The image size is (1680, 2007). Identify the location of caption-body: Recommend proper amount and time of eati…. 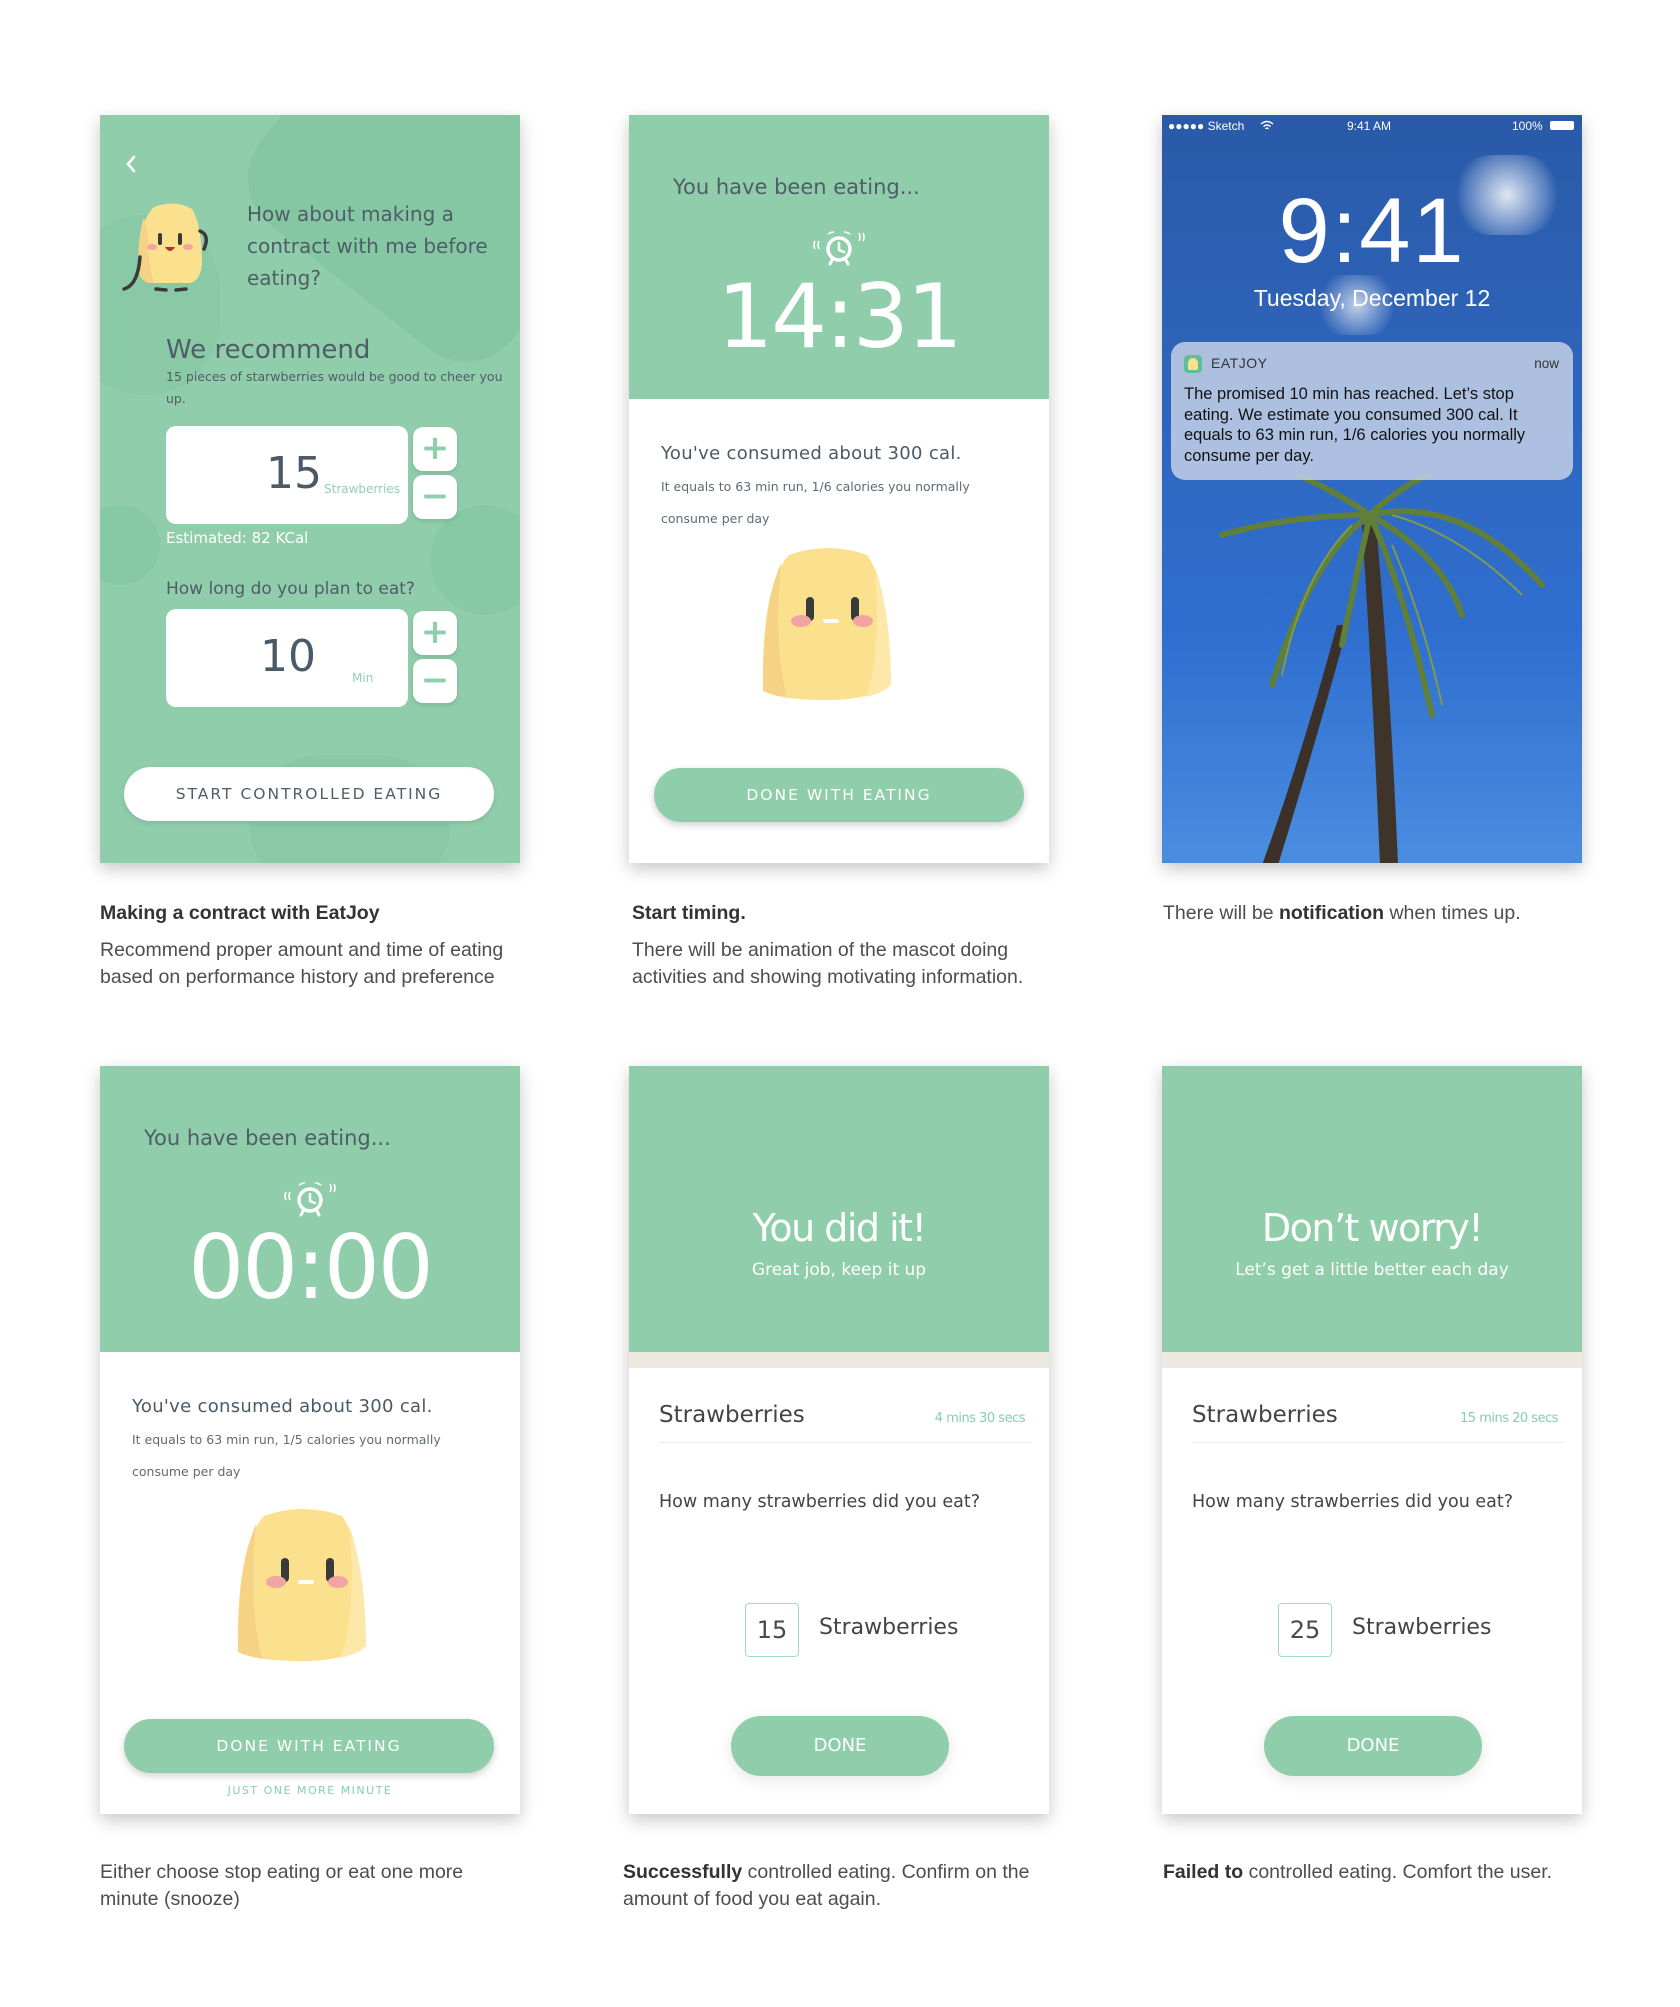
(302, 963).